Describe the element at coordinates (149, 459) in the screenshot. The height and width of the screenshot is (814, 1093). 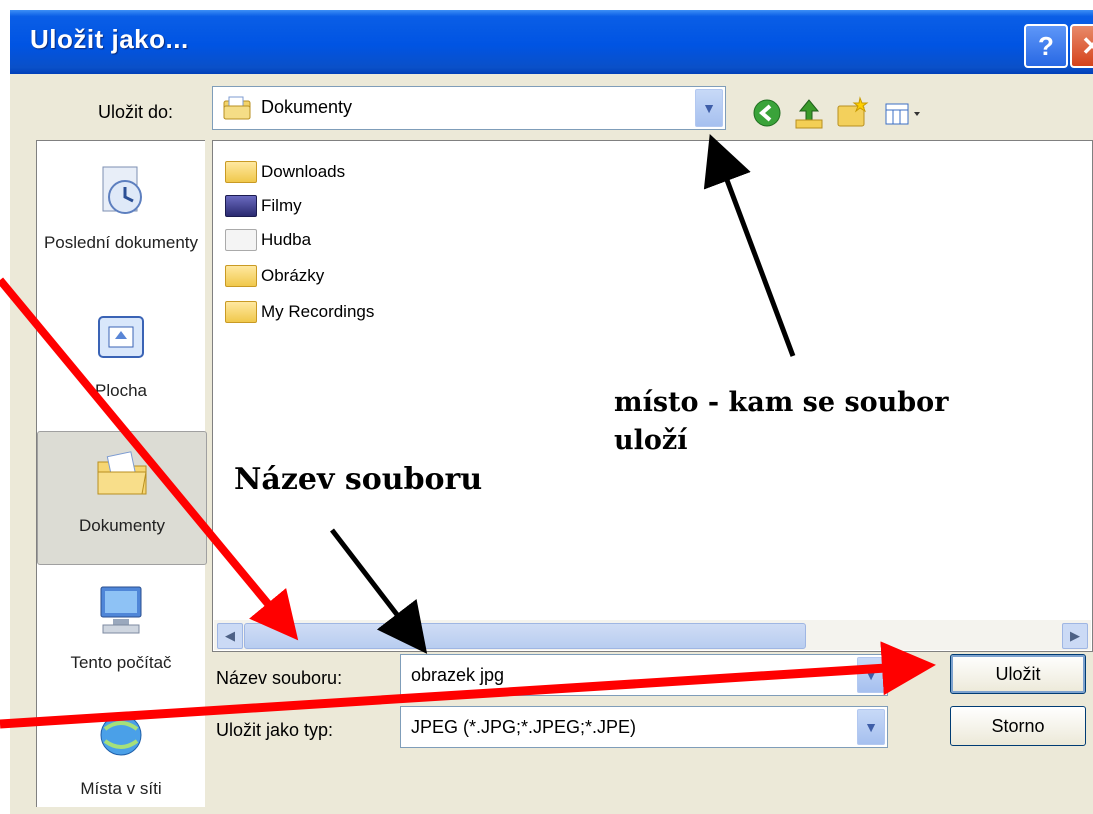
I see `red-arrow-documents` at that location.